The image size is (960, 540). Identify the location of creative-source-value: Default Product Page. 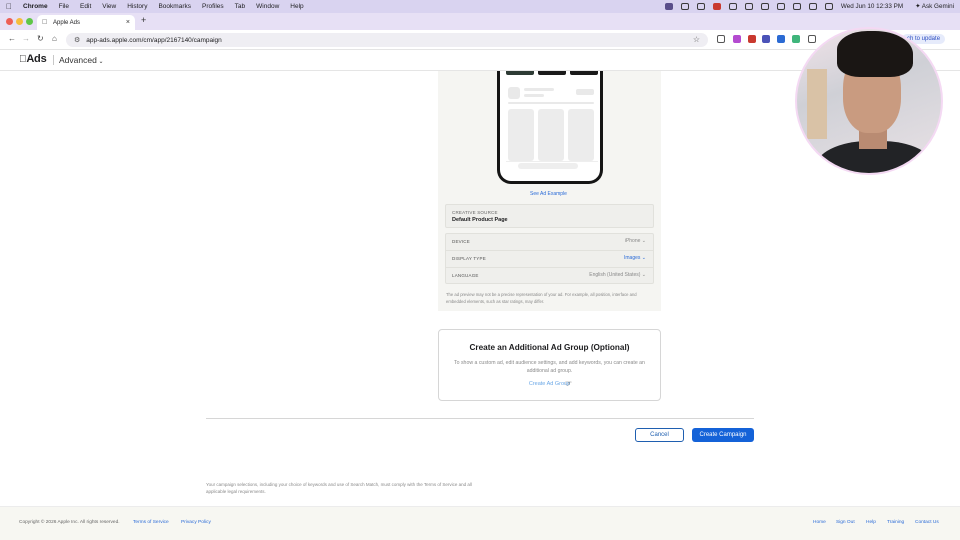
(480, 220).